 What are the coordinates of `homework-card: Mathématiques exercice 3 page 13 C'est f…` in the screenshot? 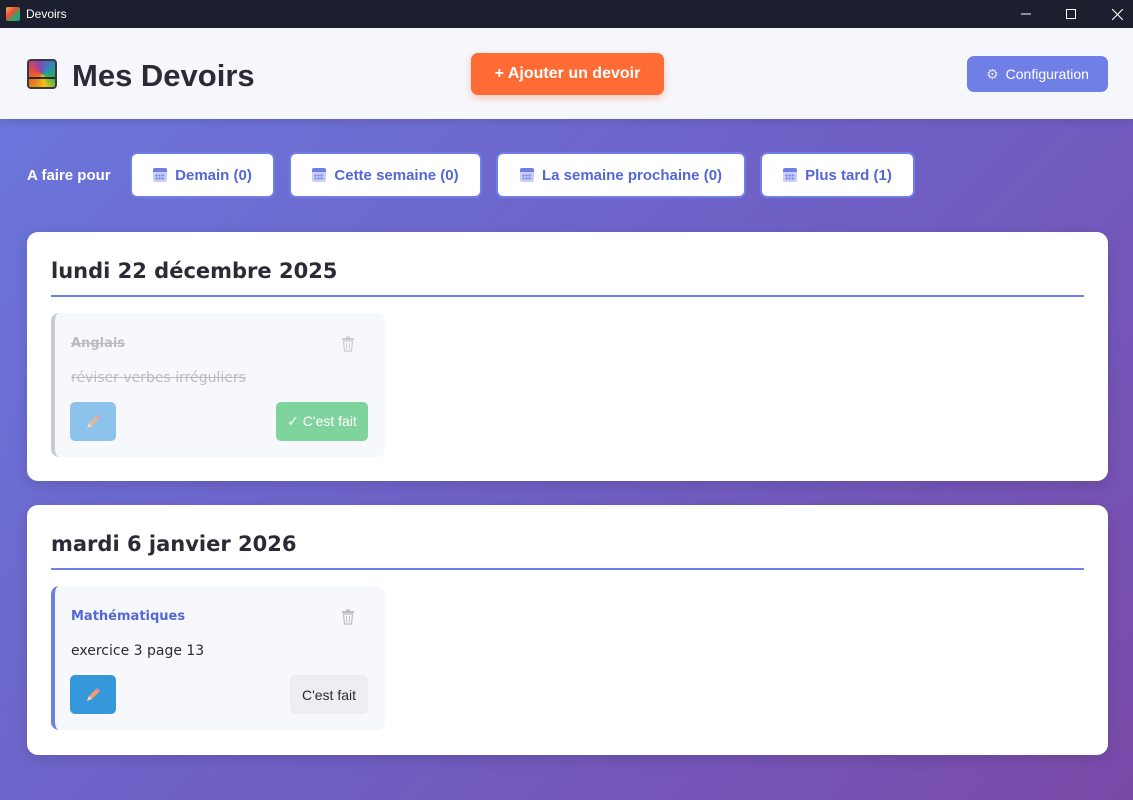 It's located at (218, 658).